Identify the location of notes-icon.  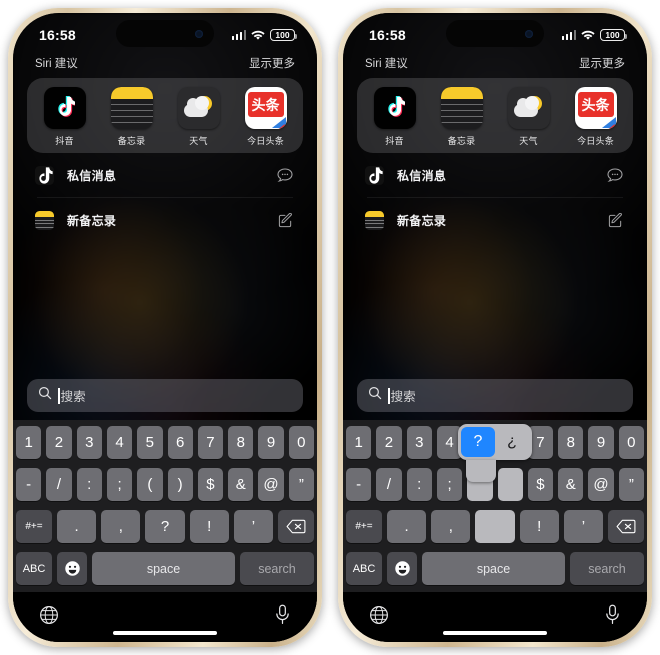
(461, 108).